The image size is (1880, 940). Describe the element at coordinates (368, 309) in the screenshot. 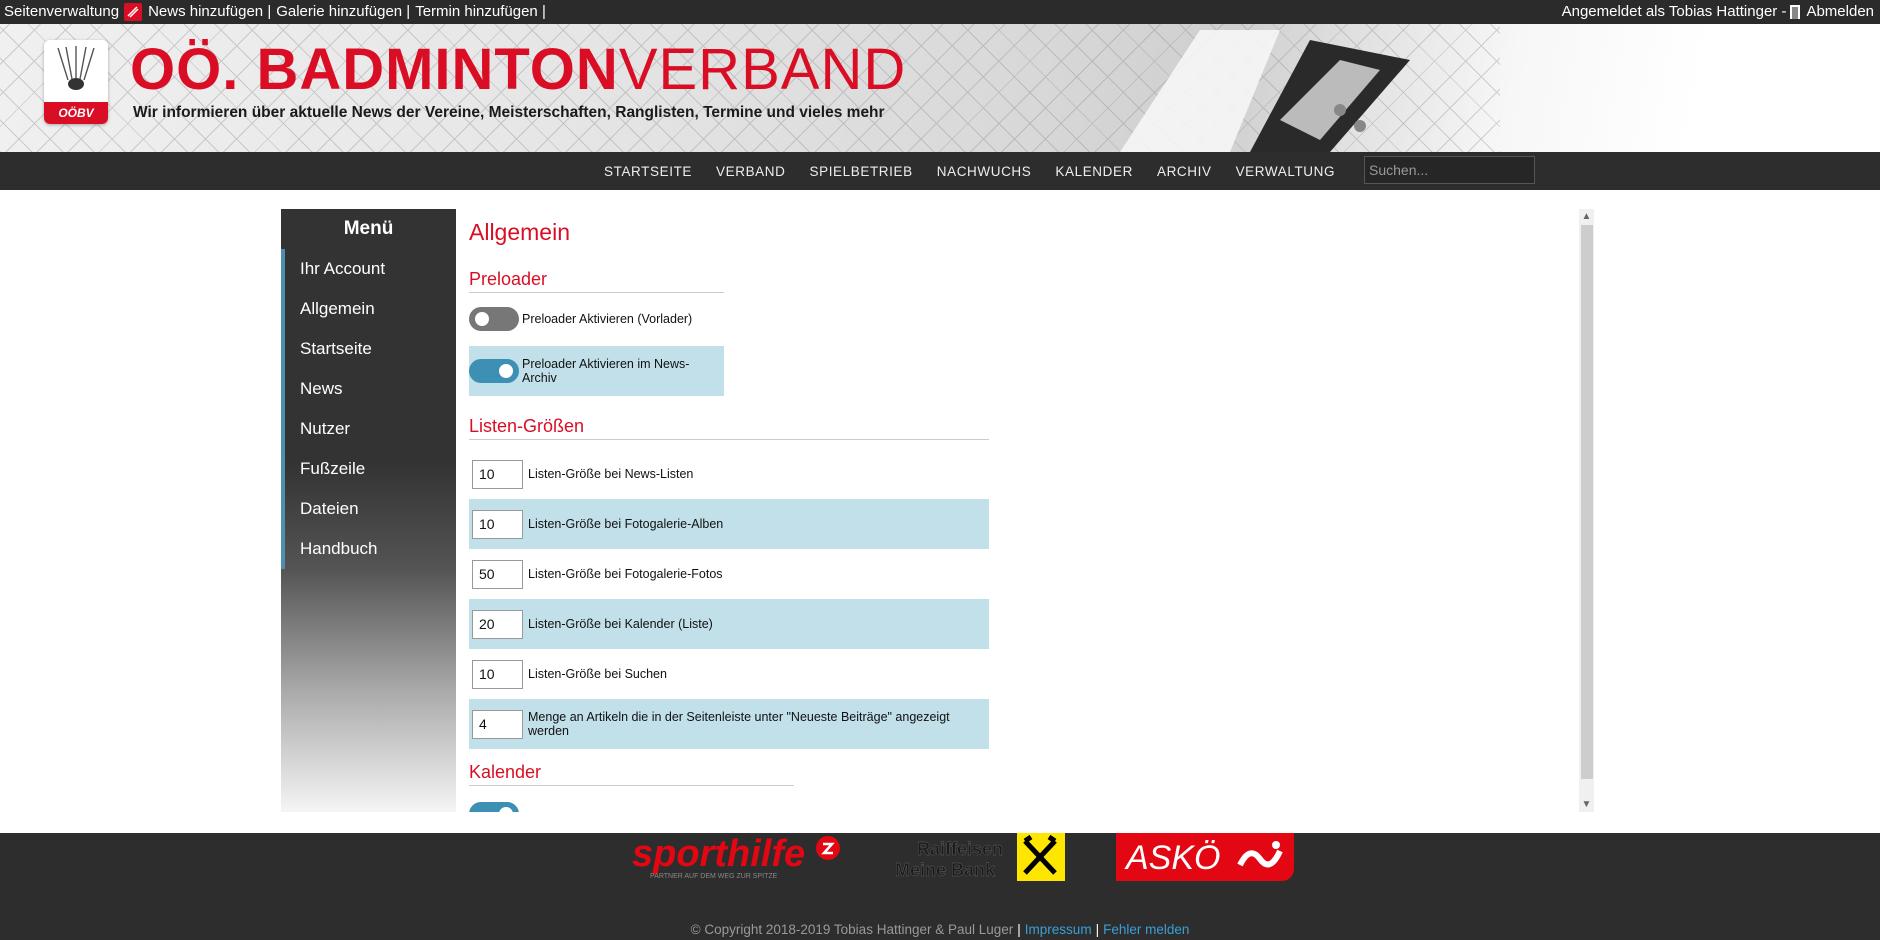

I see `sidebar-item-allgemein: Allgemein` at that location.